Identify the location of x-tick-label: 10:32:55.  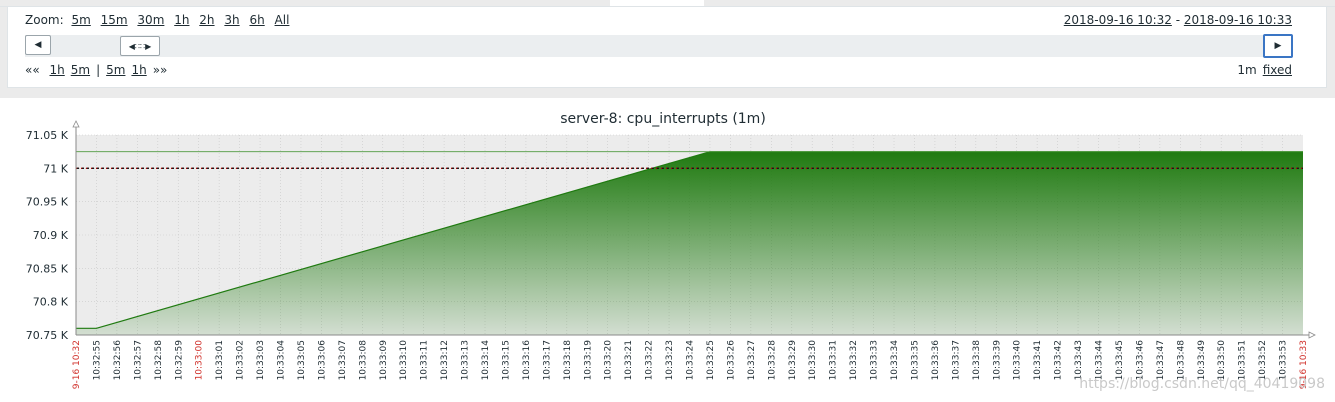
(97, 360).